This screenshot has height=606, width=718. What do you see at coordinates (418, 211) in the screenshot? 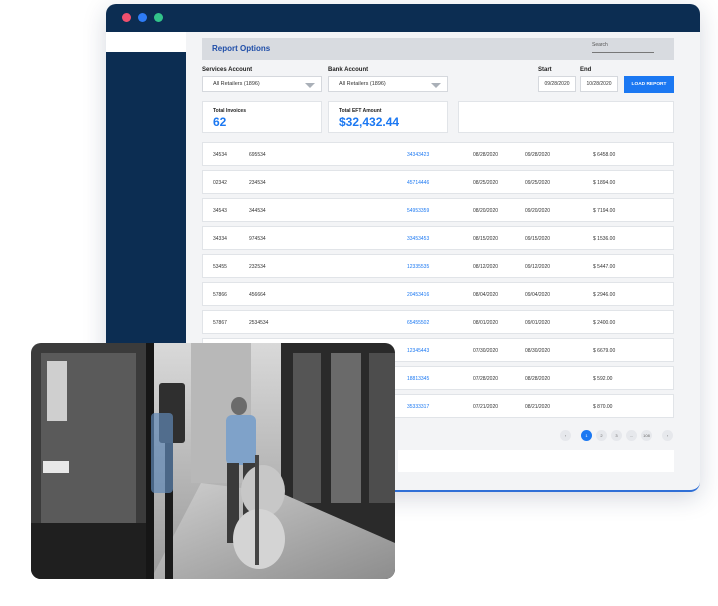
I see `invoice-link: 54953359` at bounding box center [418, 211].